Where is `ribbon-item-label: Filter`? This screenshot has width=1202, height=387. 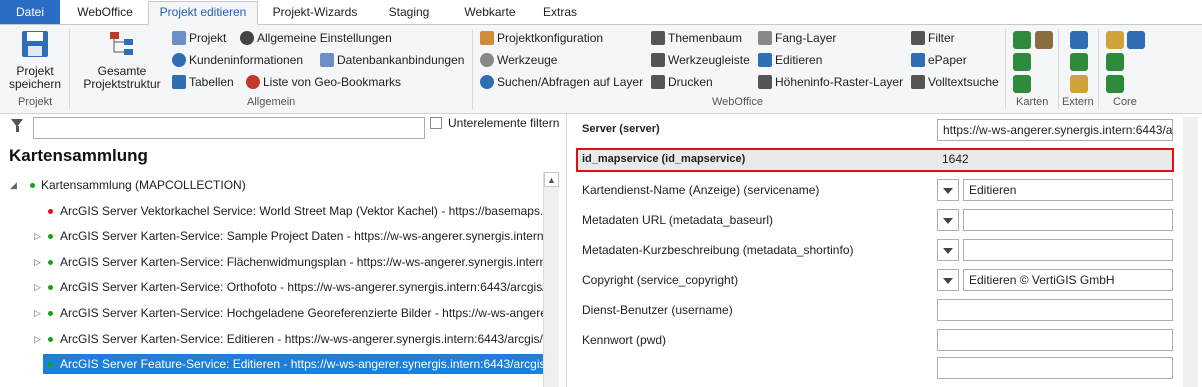 ribbon-item-label: Filter is located at coordinates (941, 38).